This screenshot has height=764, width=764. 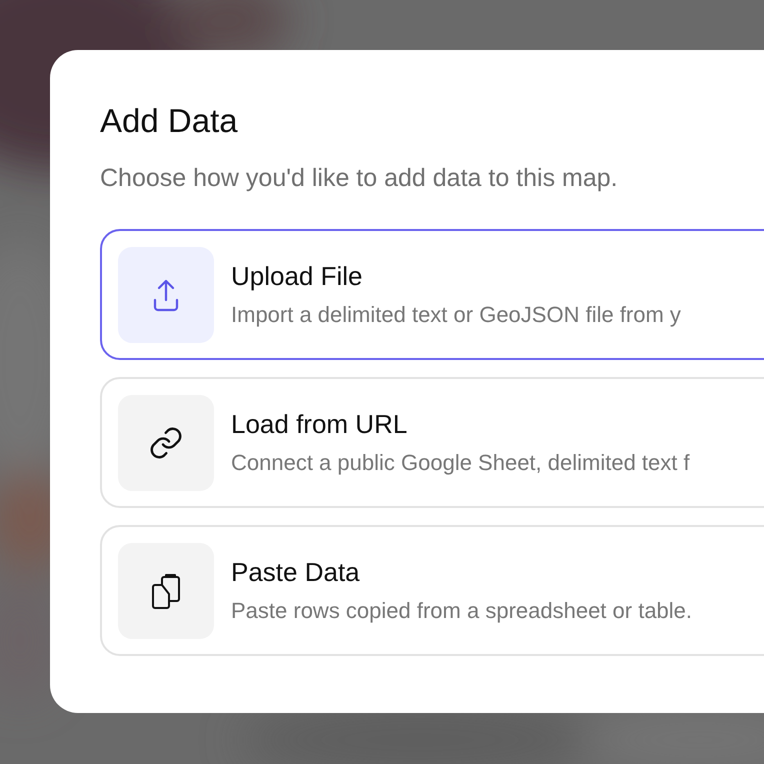 I want to click on upload-icon, so click(x=166, y=295).